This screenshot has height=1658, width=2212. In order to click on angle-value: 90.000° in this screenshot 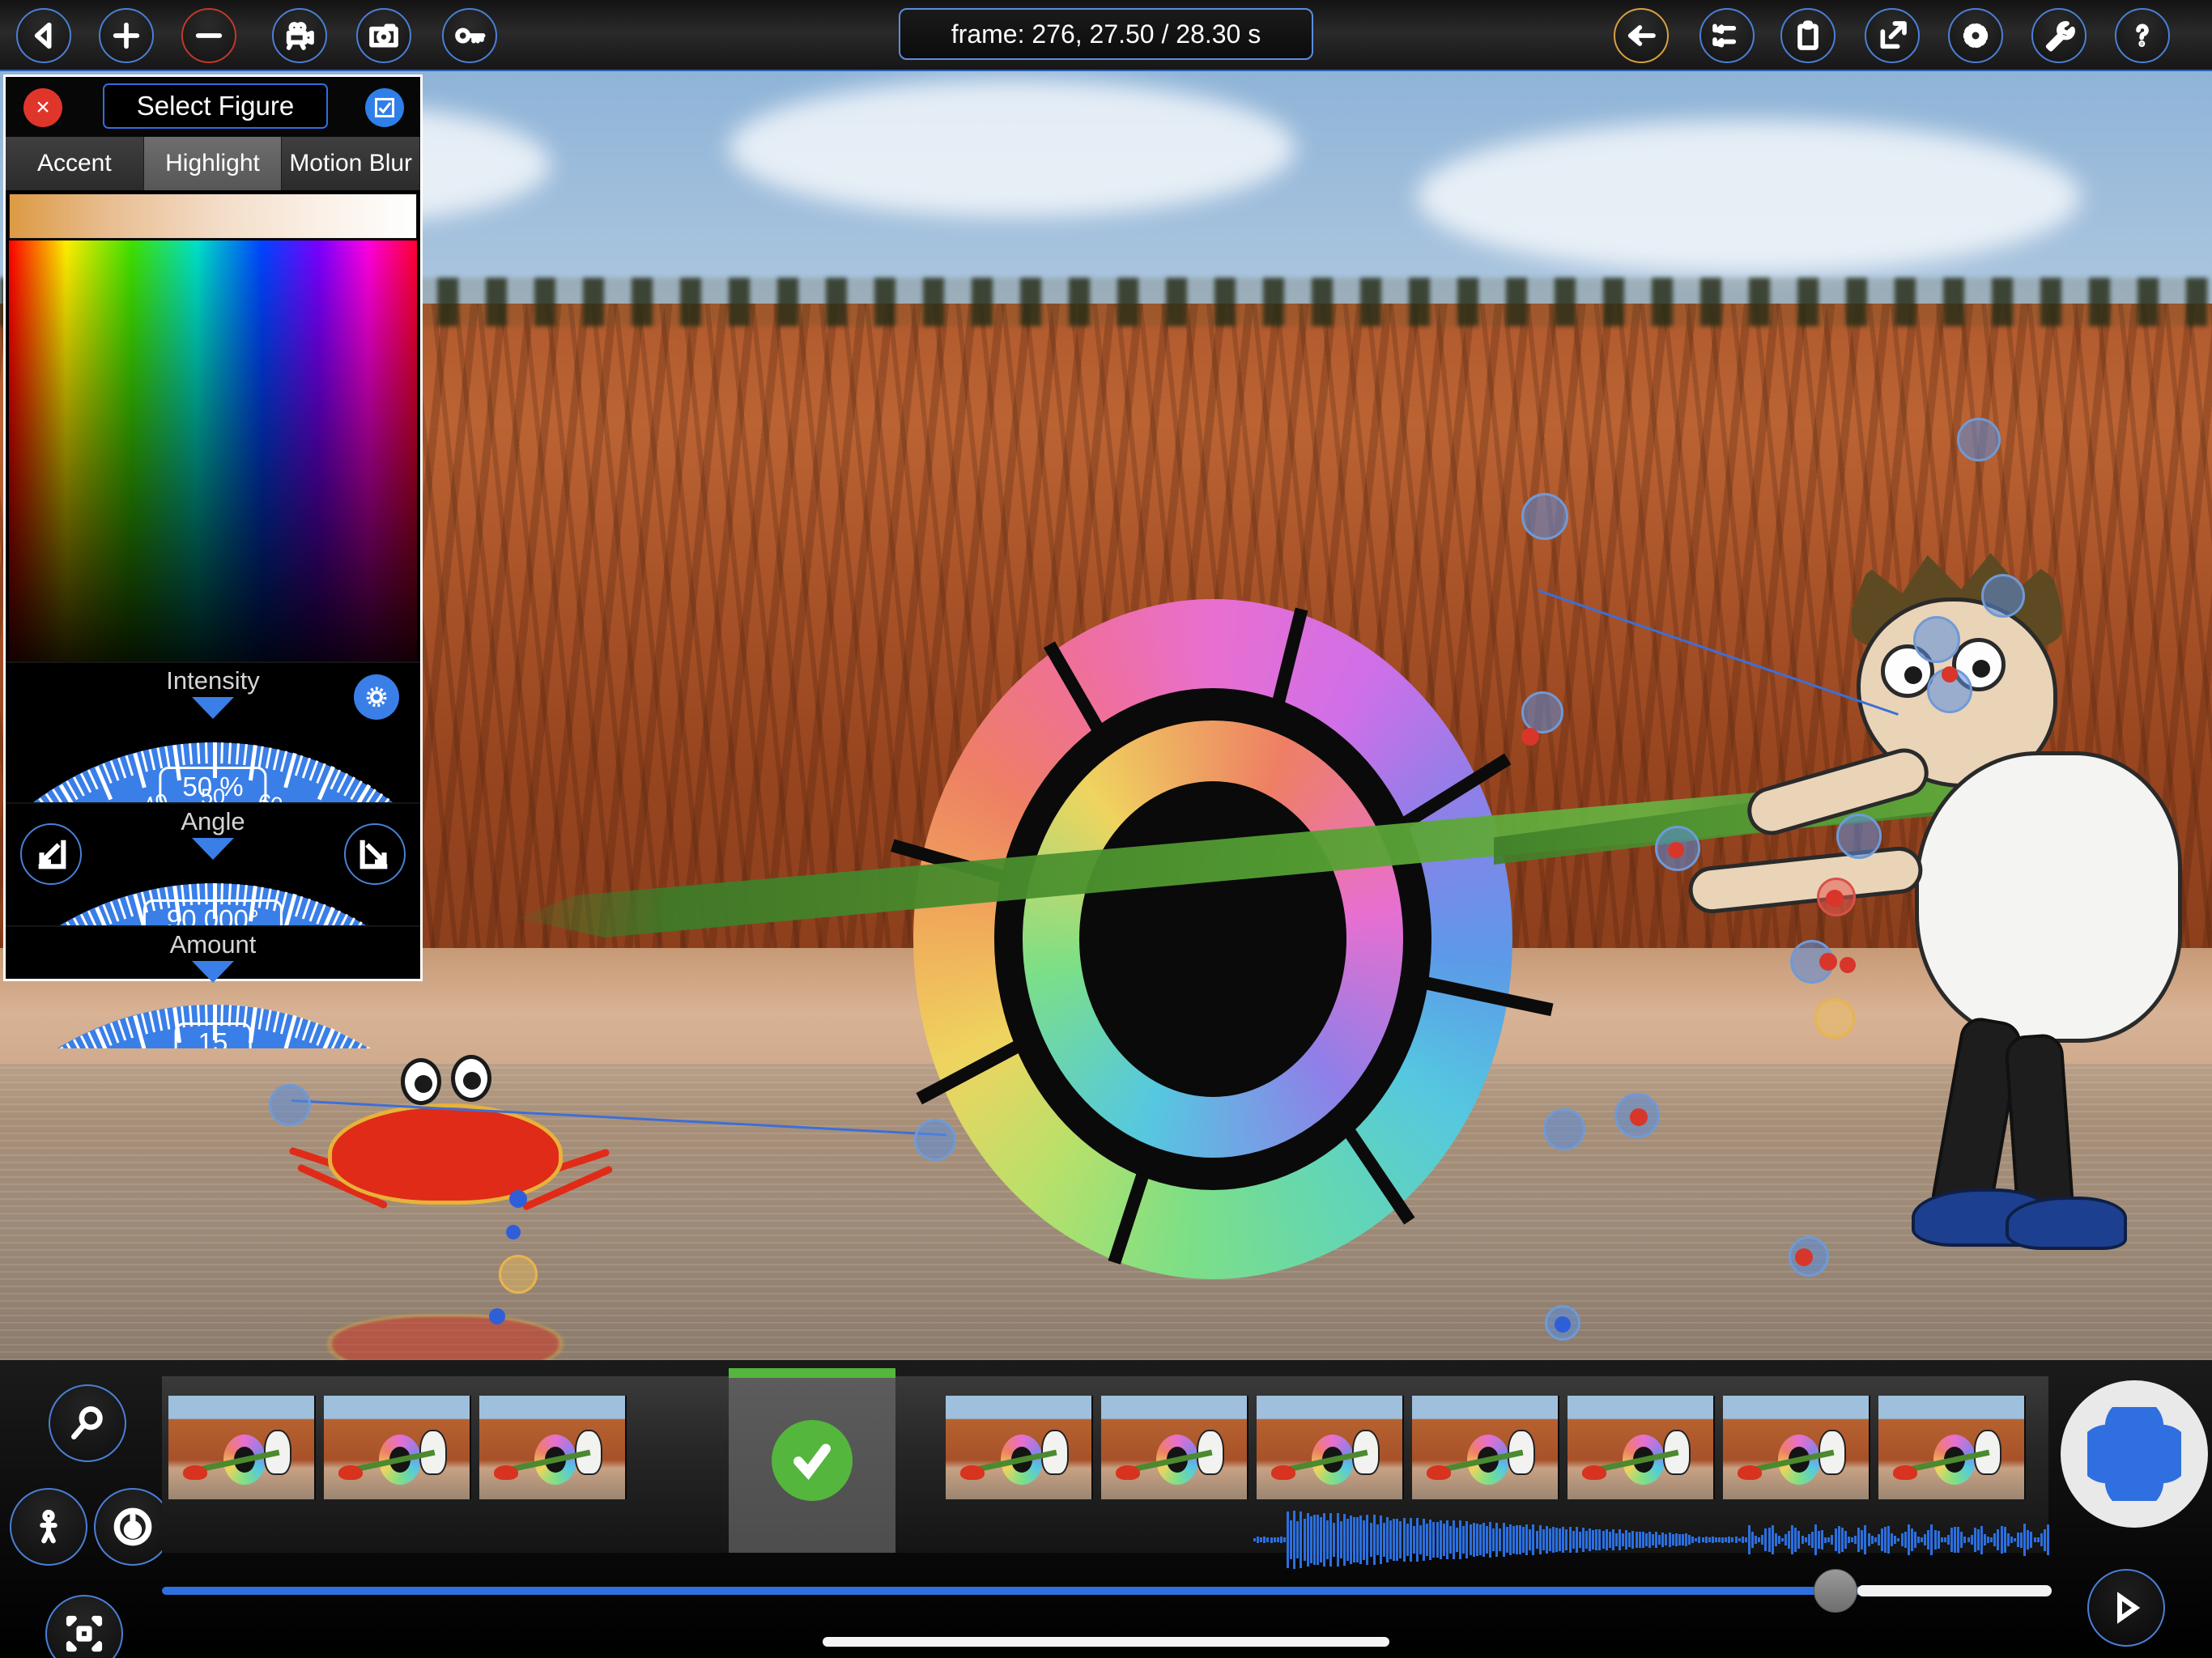, I will do `click(213, 912)`.